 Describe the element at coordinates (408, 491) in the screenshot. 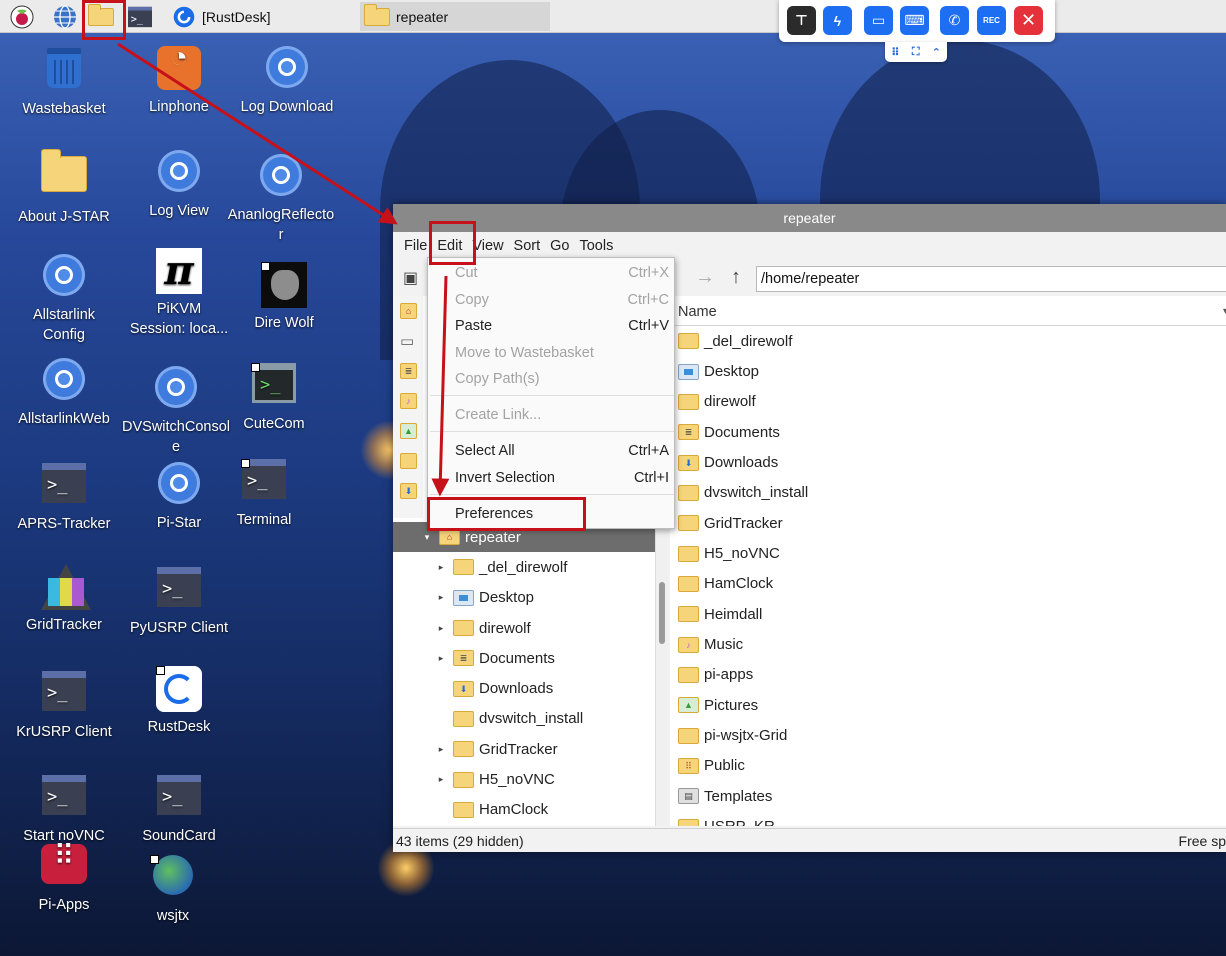

I see `place-downloads` at that location.